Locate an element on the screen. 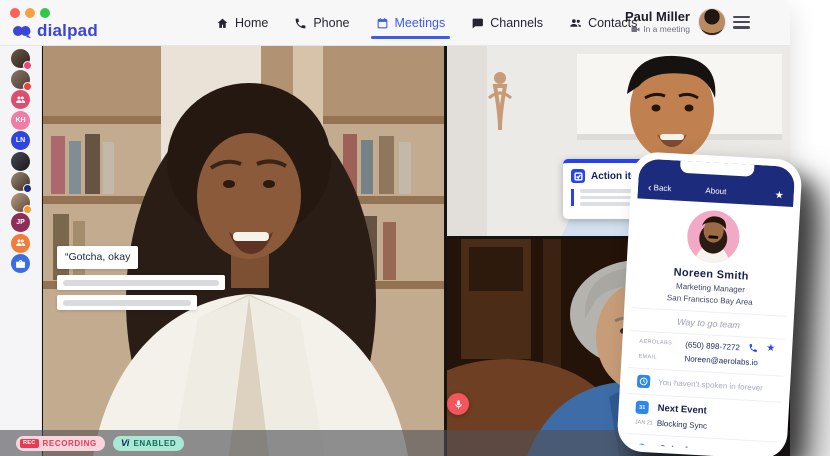  live-caption: “Gotcha, okay is located at coordinates (98, 257).